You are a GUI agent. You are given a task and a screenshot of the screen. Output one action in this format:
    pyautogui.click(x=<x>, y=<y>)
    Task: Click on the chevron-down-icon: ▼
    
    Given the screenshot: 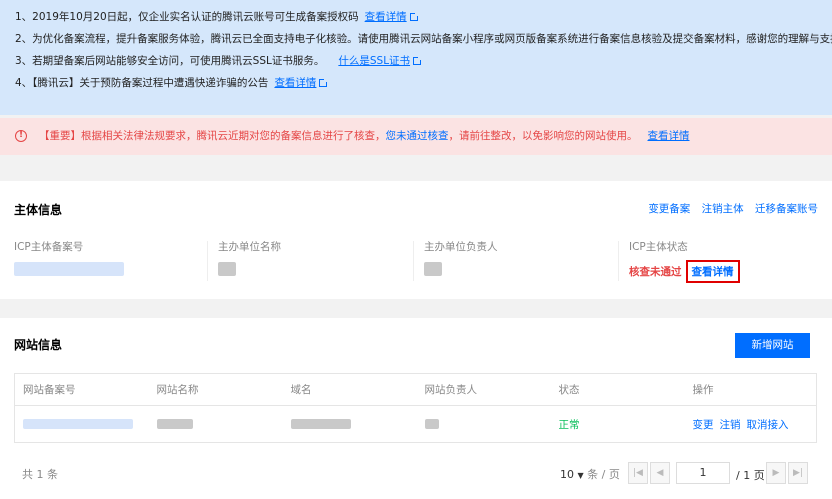 What is the action you would take?
    pyautogui.click(x=580, y=475)
    